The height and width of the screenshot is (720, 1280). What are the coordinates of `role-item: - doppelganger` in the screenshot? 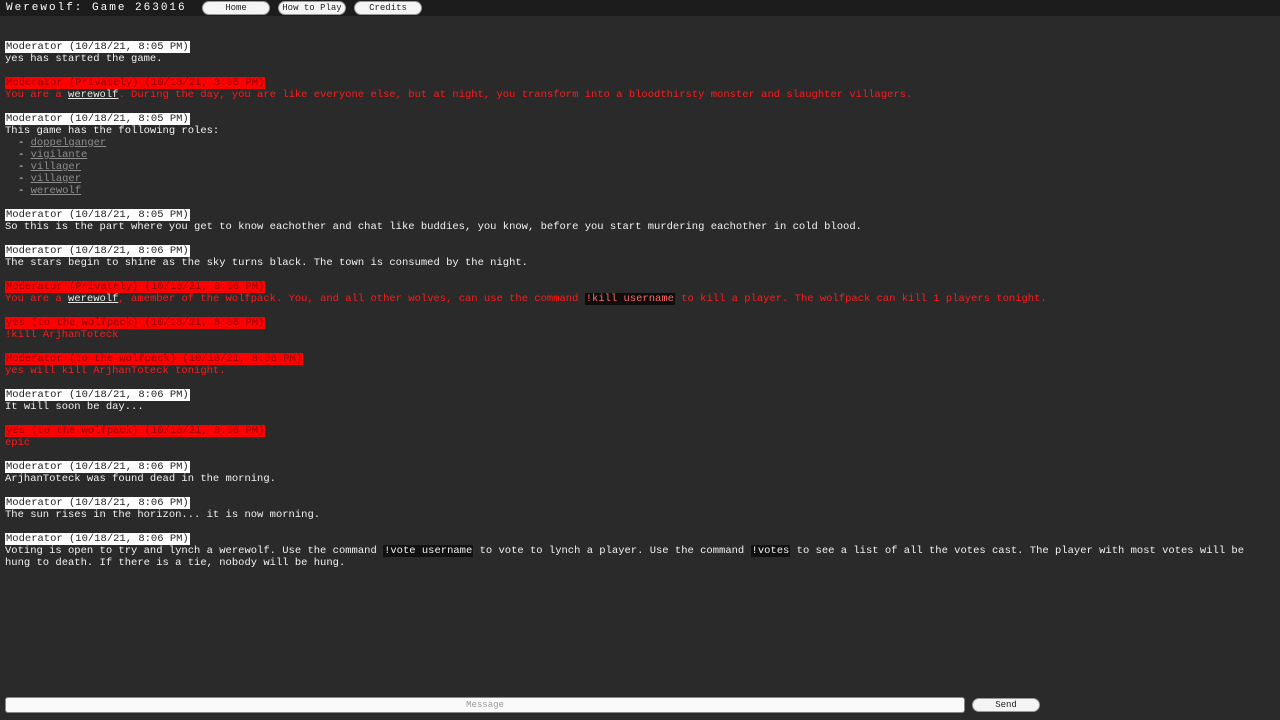 It's located at (62, 143).